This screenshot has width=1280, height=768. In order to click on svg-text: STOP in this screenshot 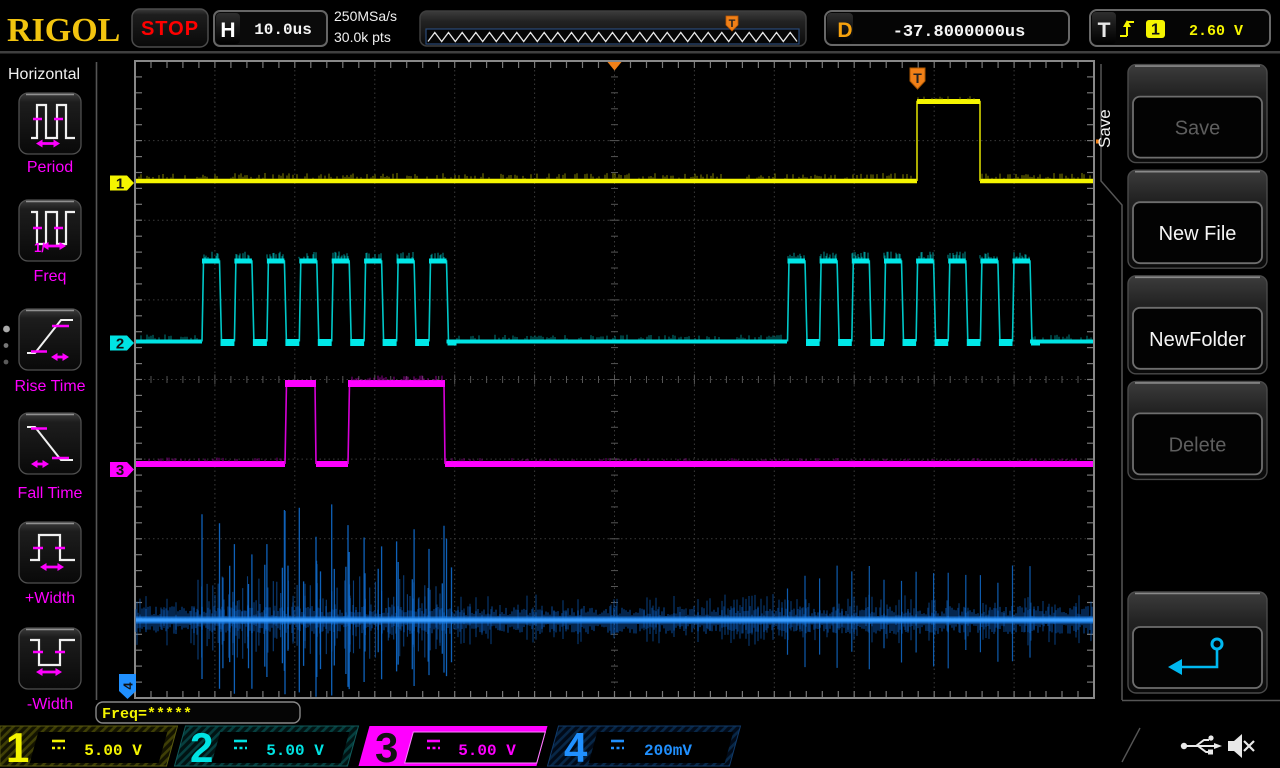, I will do `click(170, 29)`.